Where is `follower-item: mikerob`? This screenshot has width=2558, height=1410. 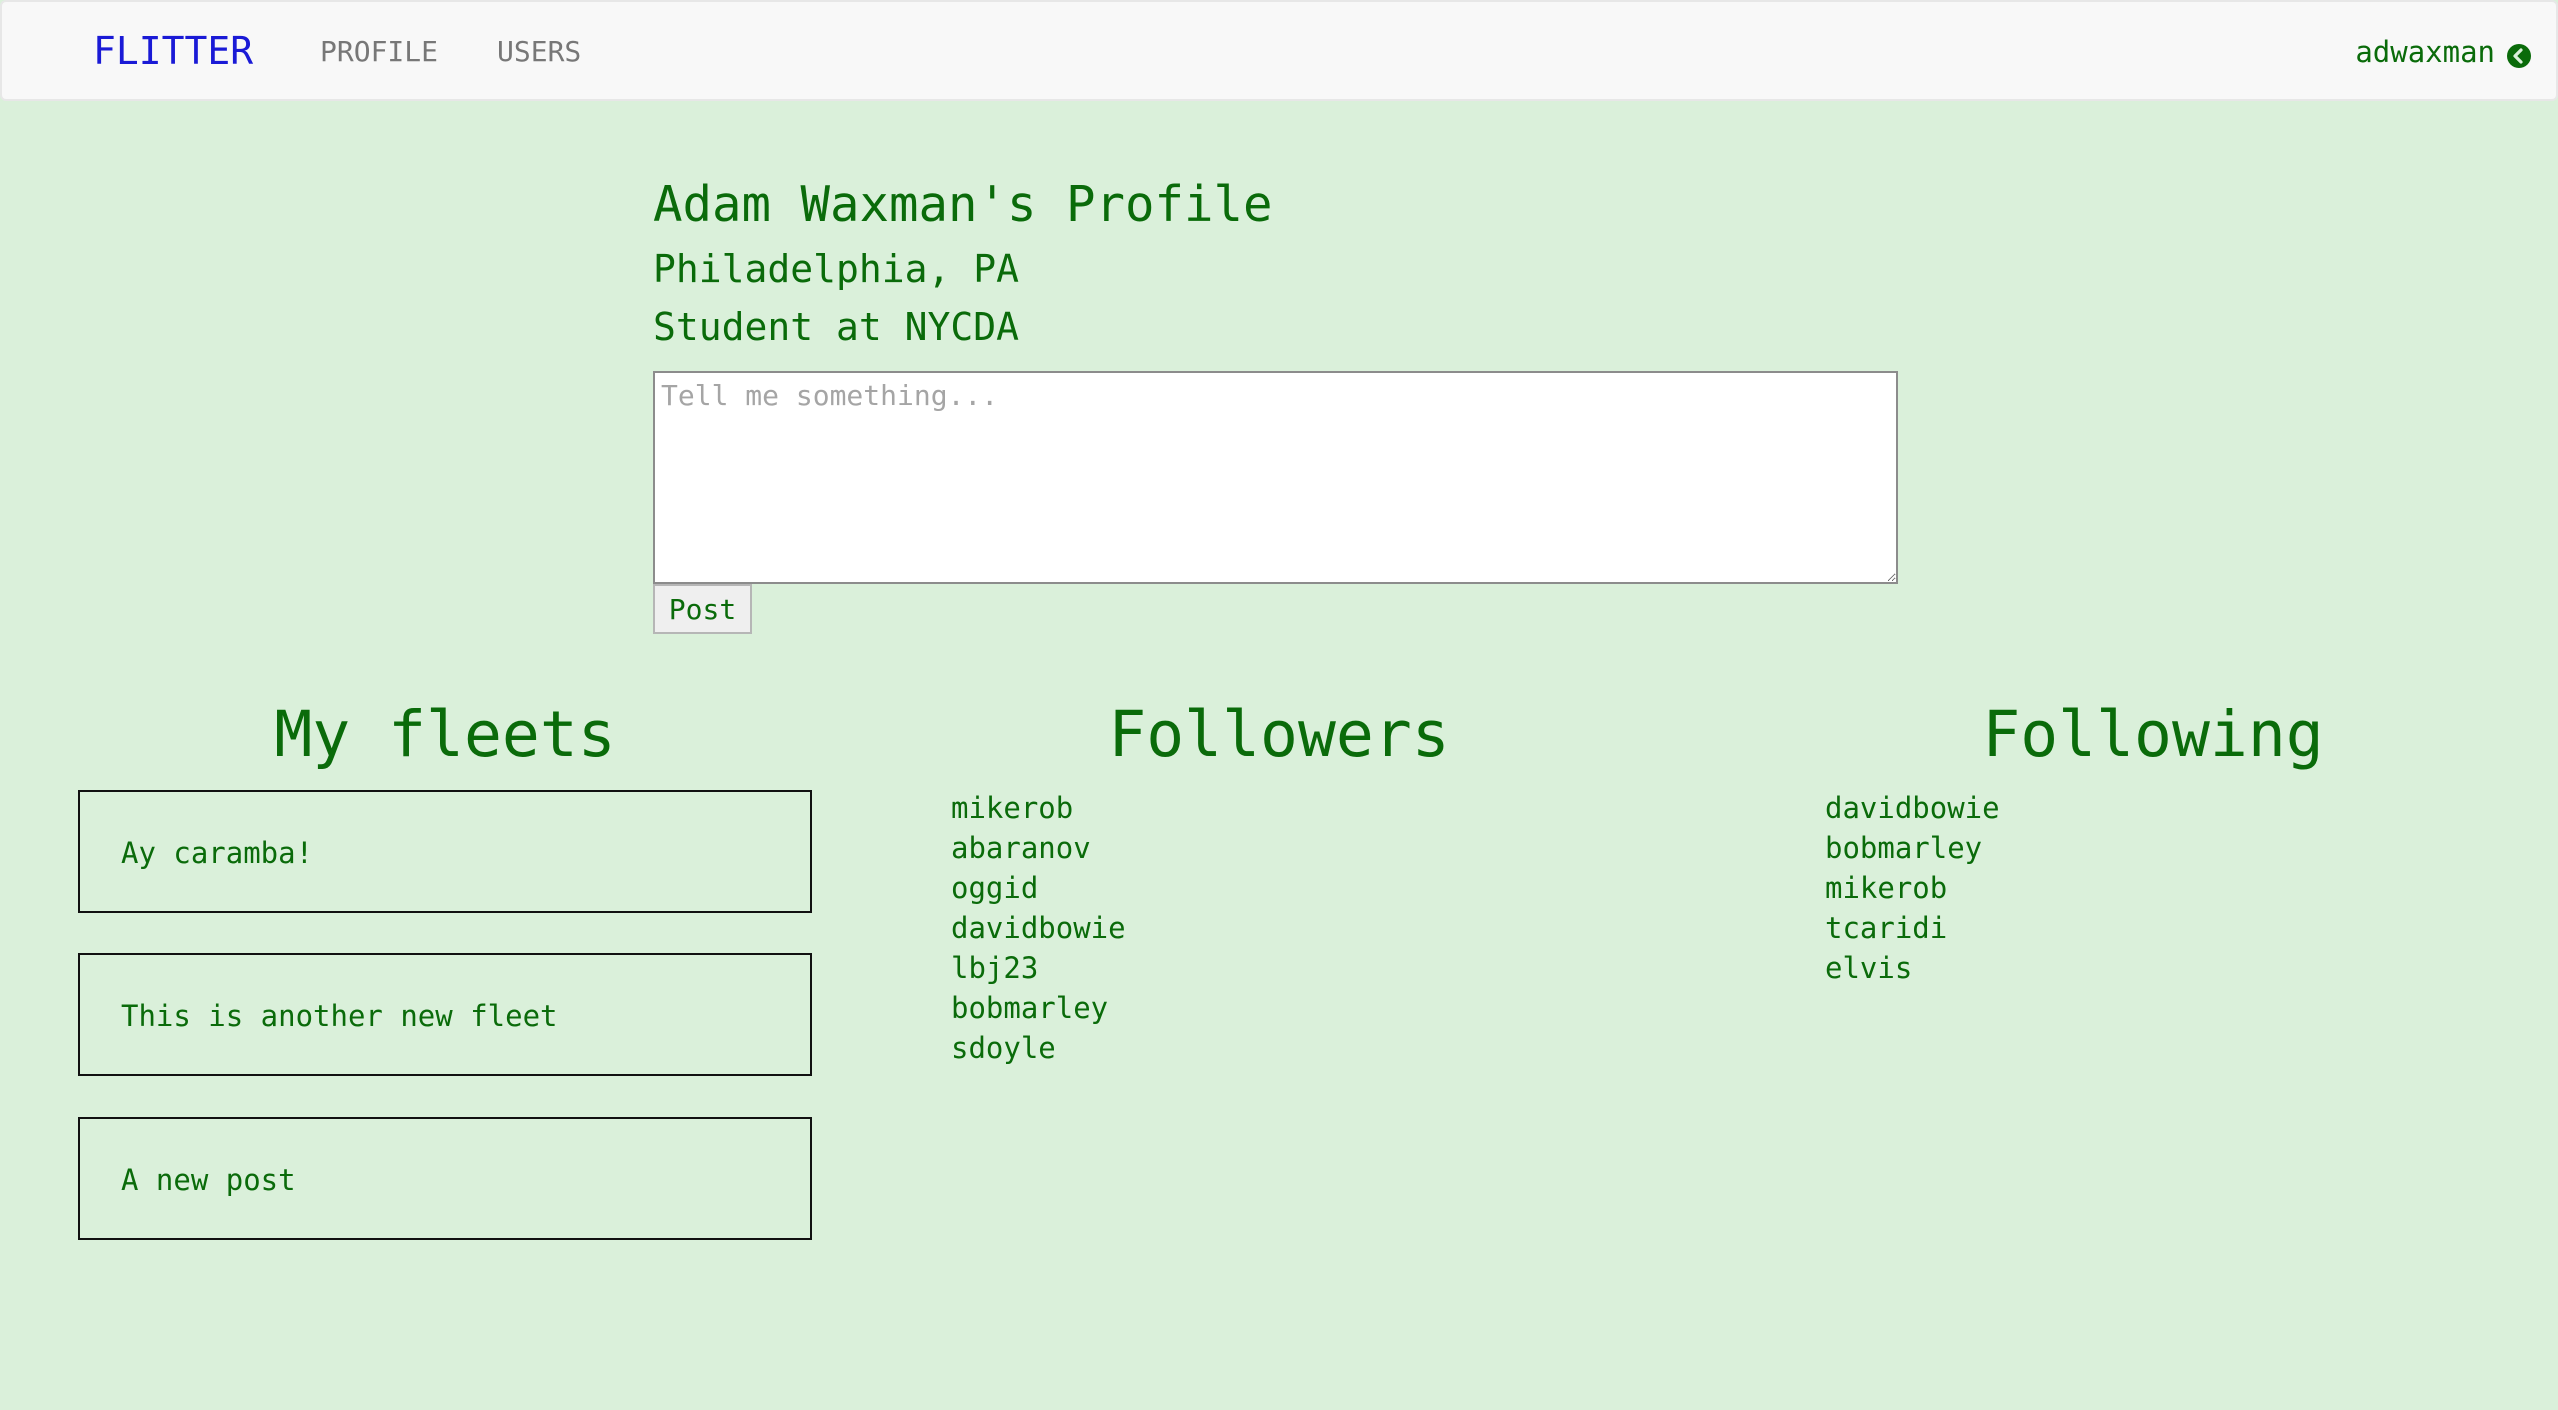 follower-item: mikerob is located at coordinates (1038, 808).